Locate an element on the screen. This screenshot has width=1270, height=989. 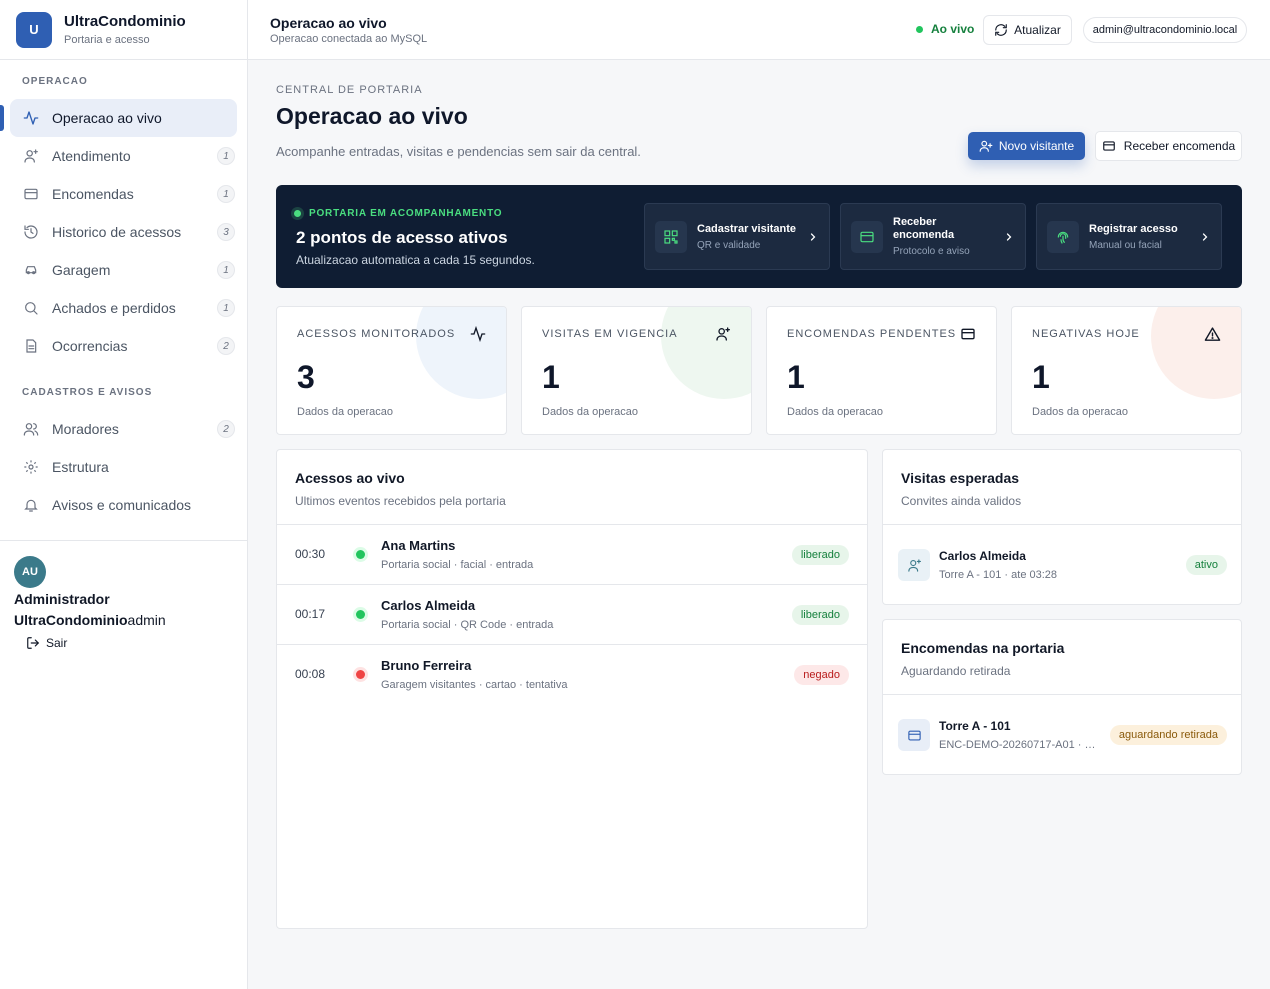
sidebar-divider is located at coordinates (123, 540).